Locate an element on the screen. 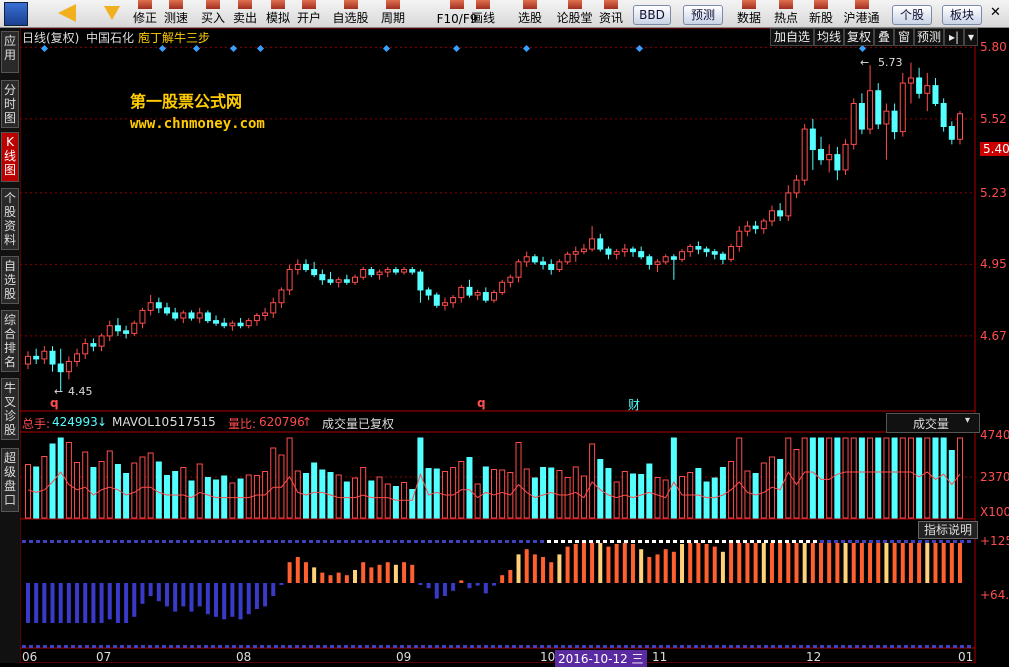 Image resolution: width=1009 pixels, height=667 pixels. toolbar-item: 论股堂 is located at coordinates (574, 13).